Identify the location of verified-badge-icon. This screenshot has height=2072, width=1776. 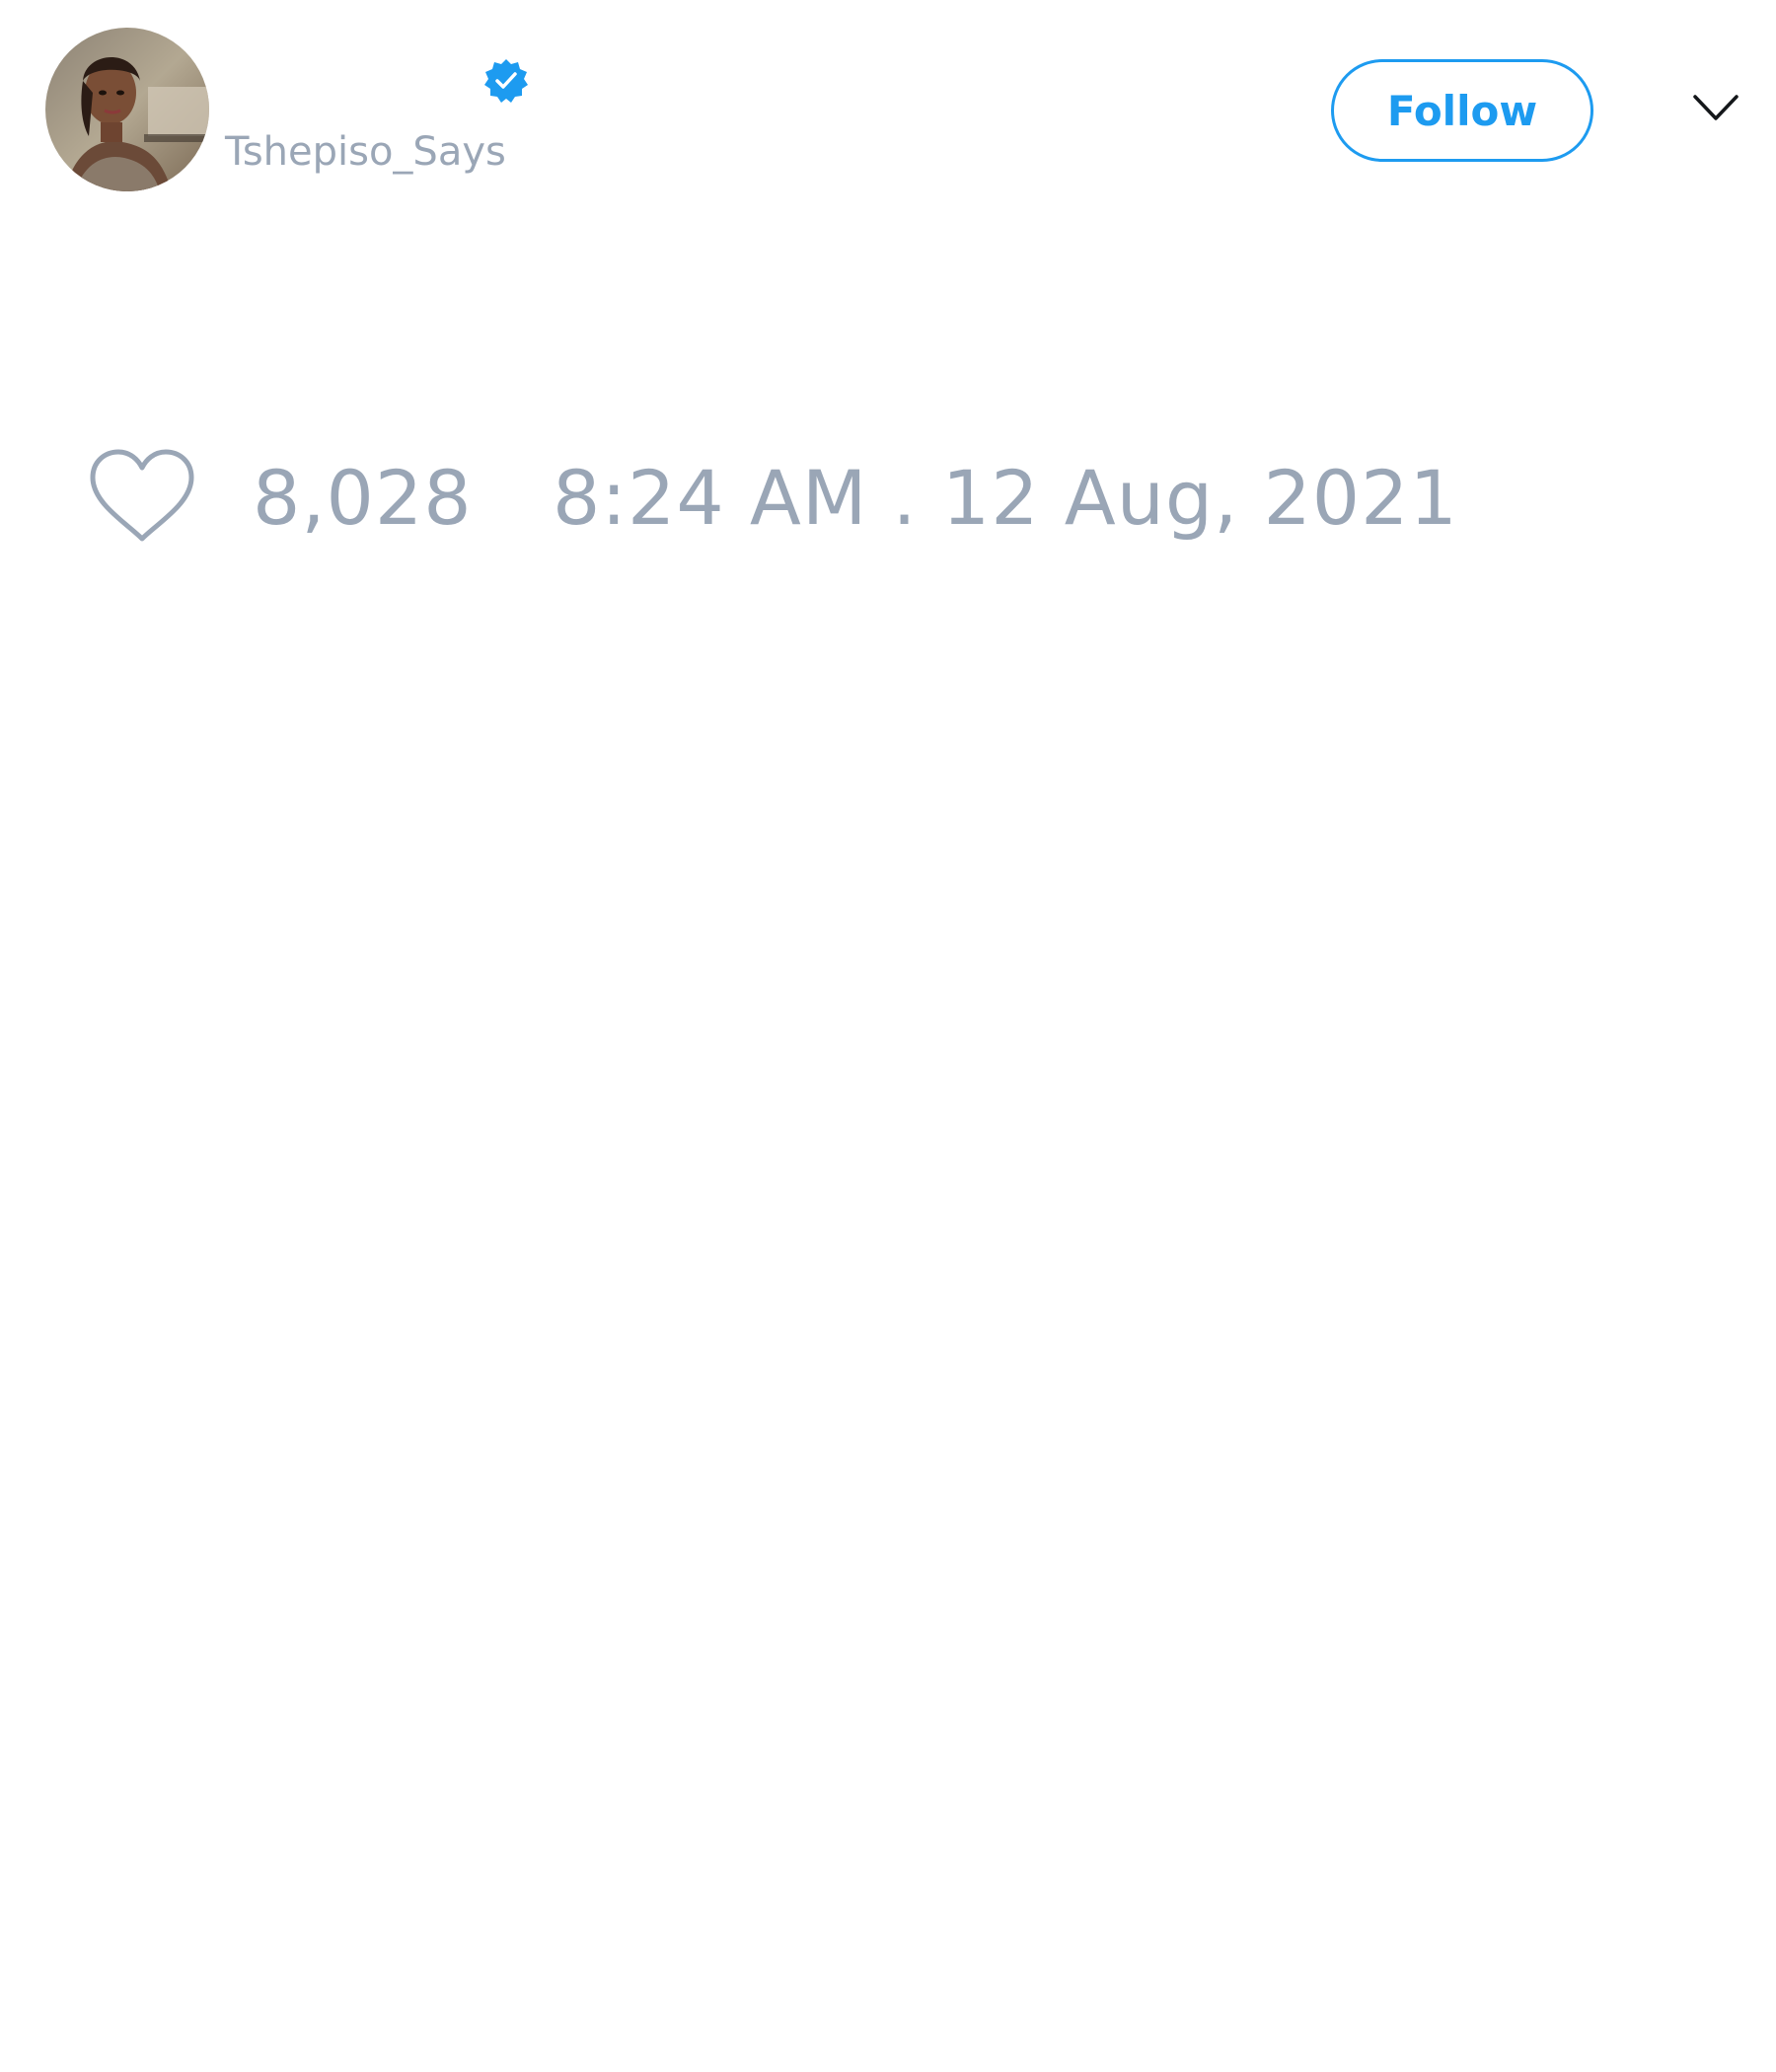
(506, 81).